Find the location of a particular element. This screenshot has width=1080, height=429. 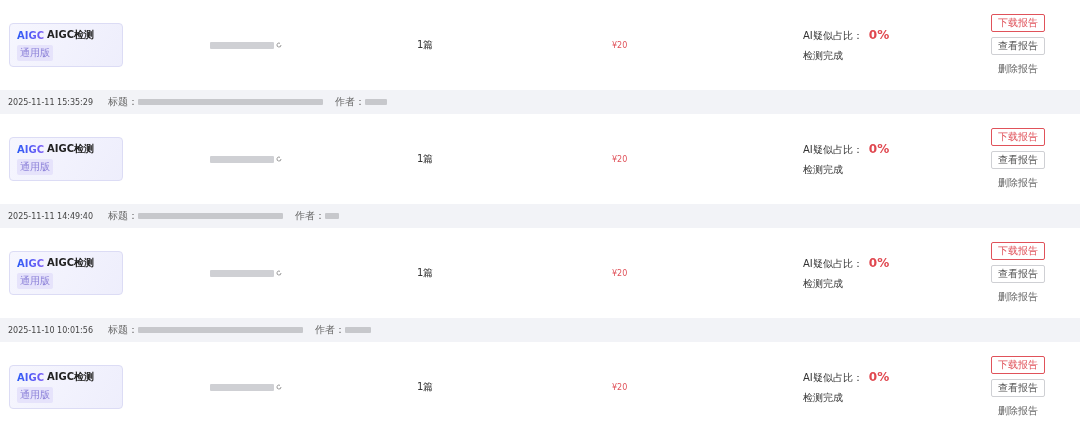

order-time: 2025-11-11 14:49:40 is located at coordinates (50, 216).